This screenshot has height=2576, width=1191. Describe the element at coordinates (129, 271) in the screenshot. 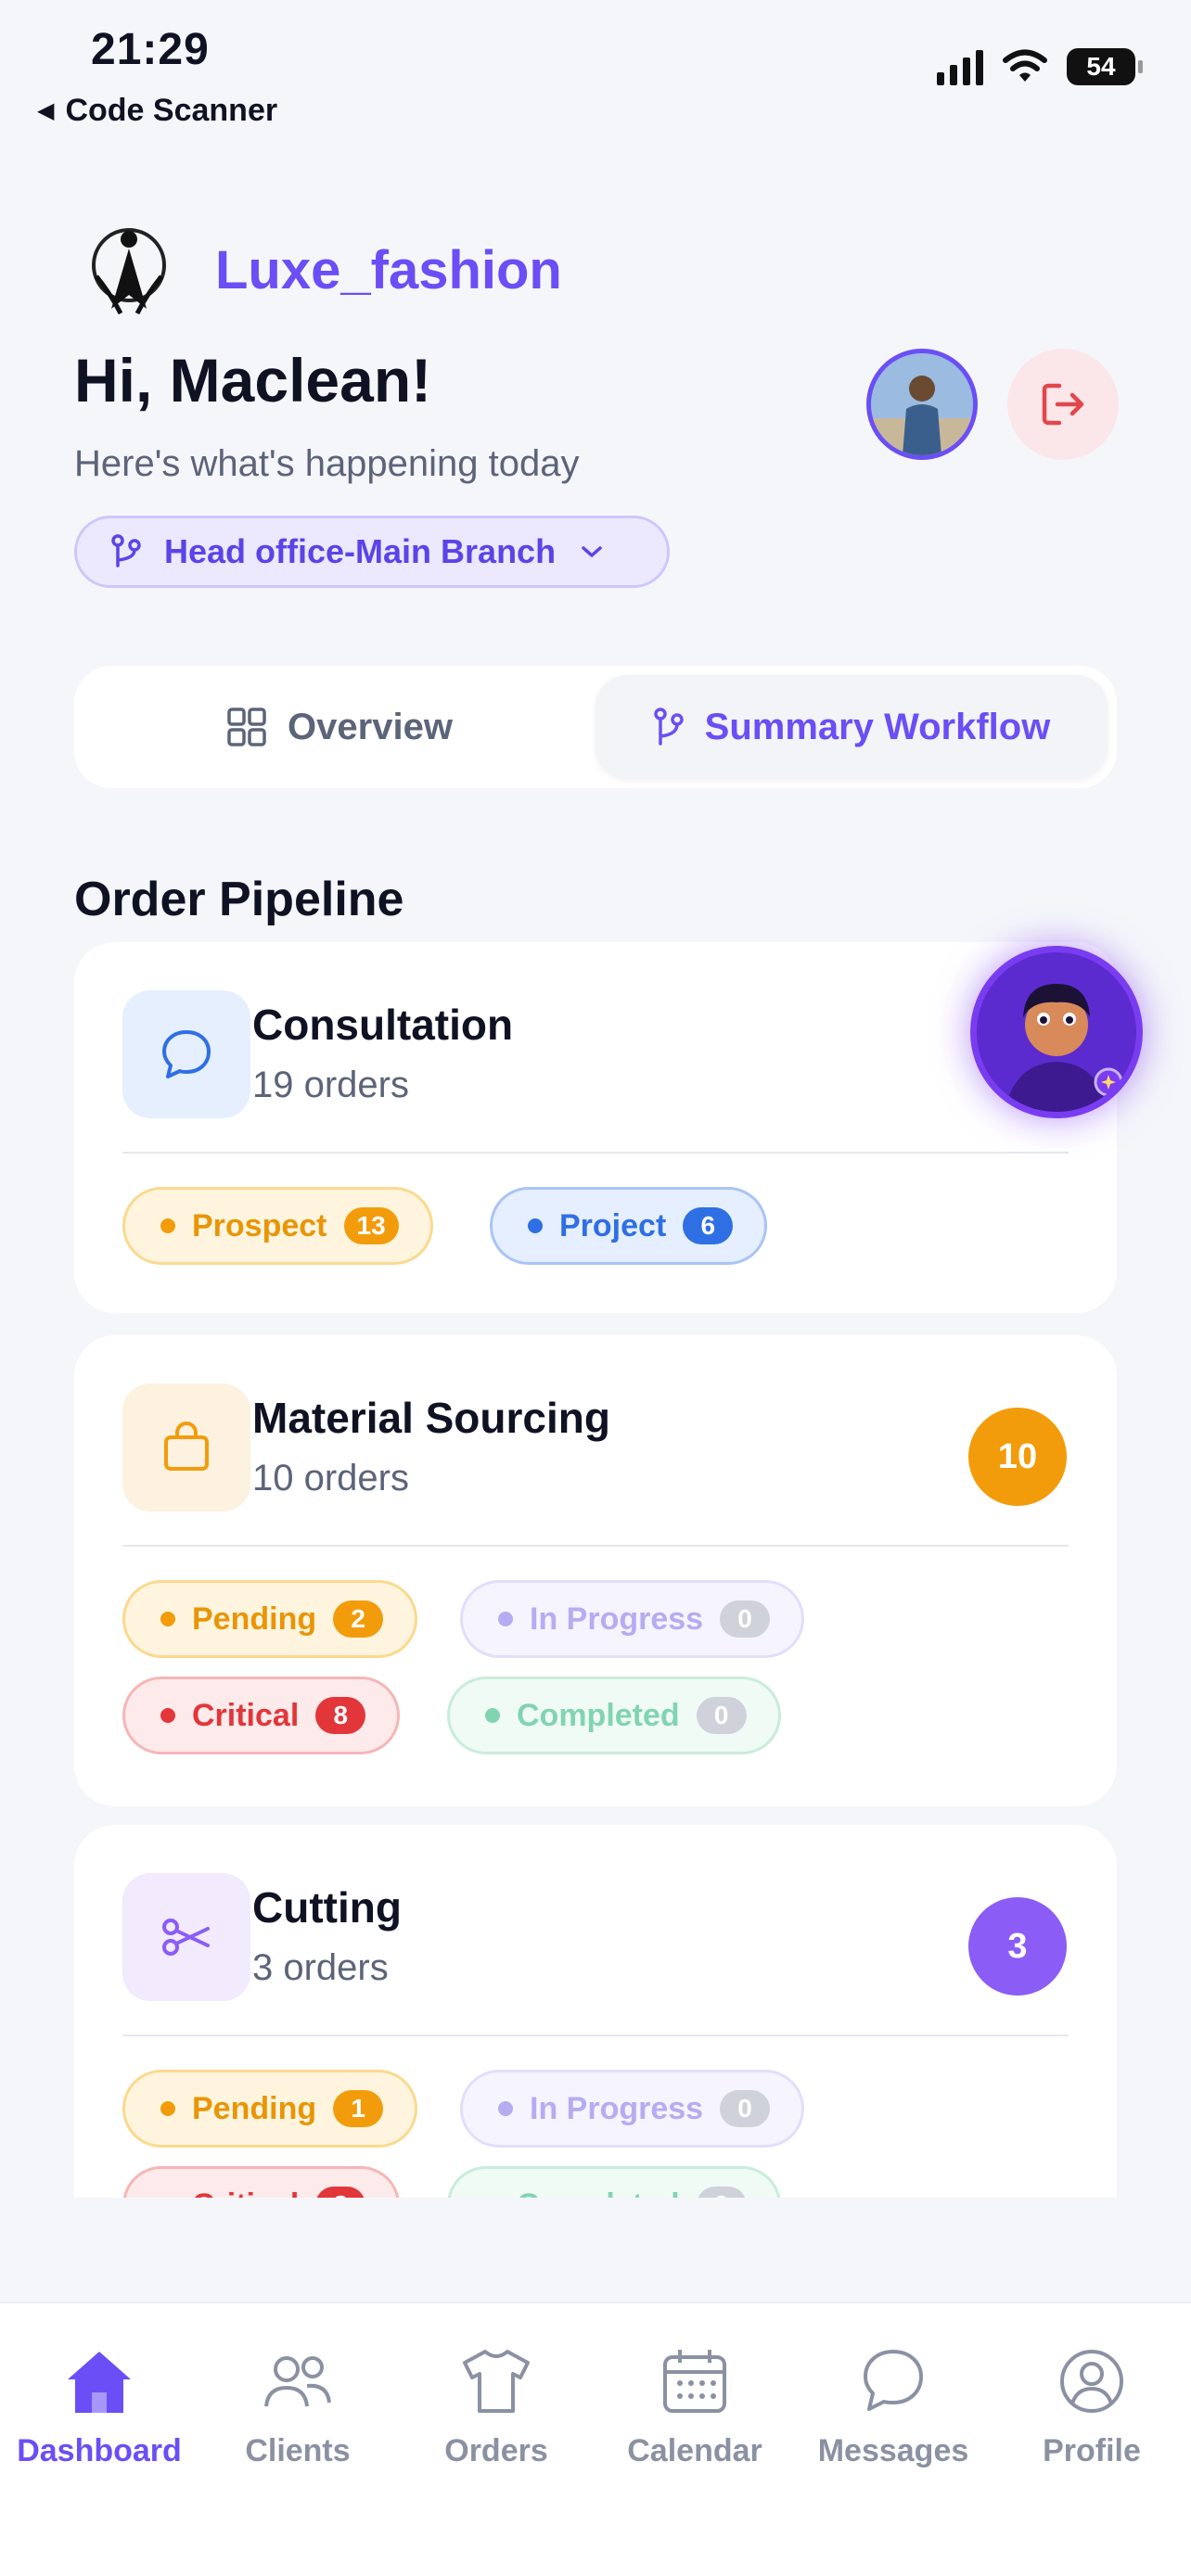

I see `brand-logo-icon` at that location.